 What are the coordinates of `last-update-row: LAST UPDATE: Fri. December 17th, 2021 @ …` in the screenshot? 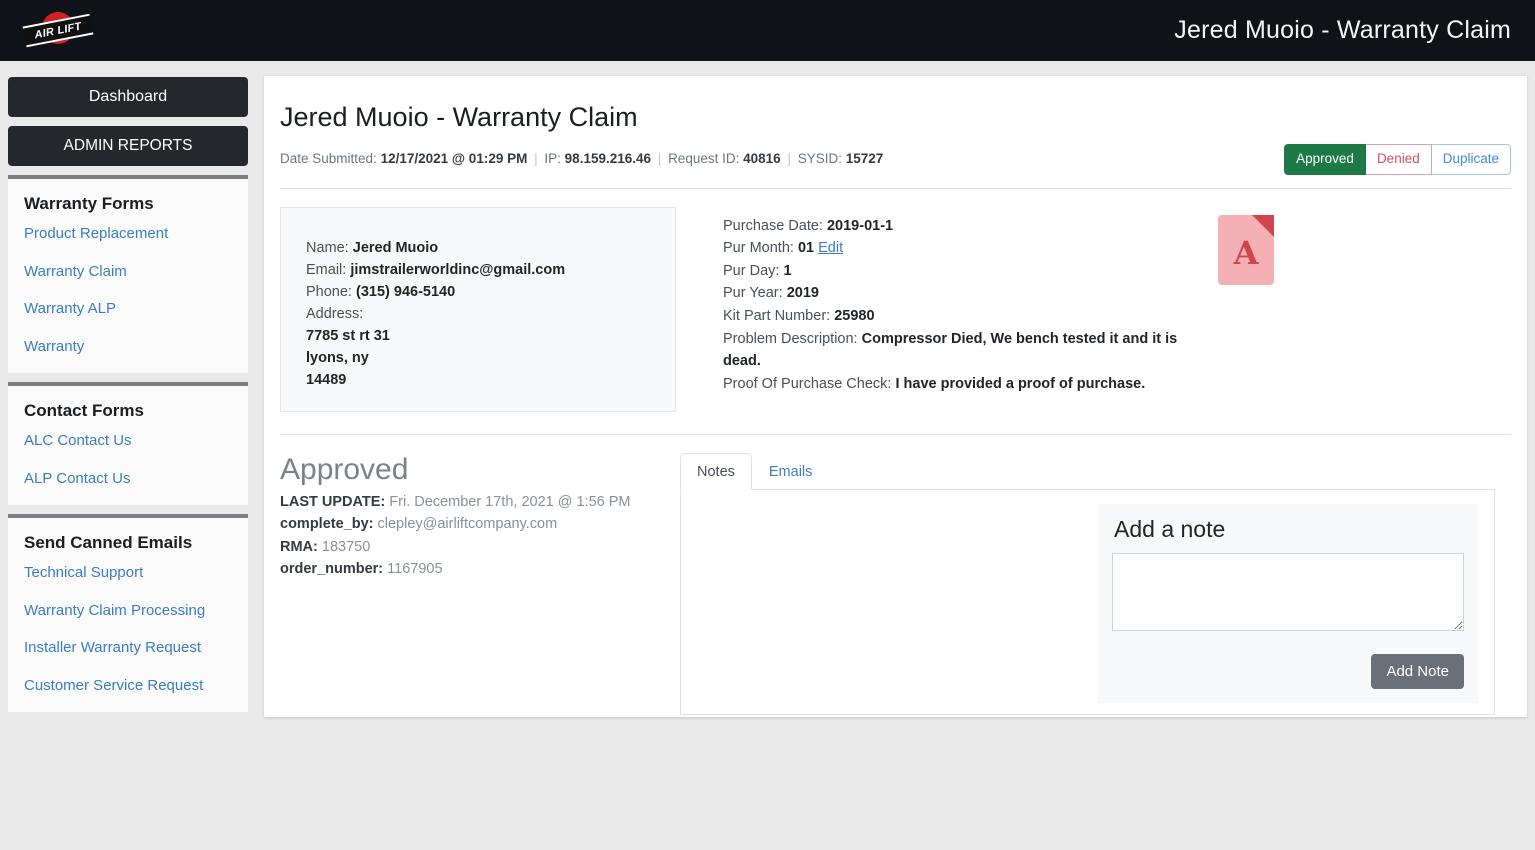 It's located at (480, 502).